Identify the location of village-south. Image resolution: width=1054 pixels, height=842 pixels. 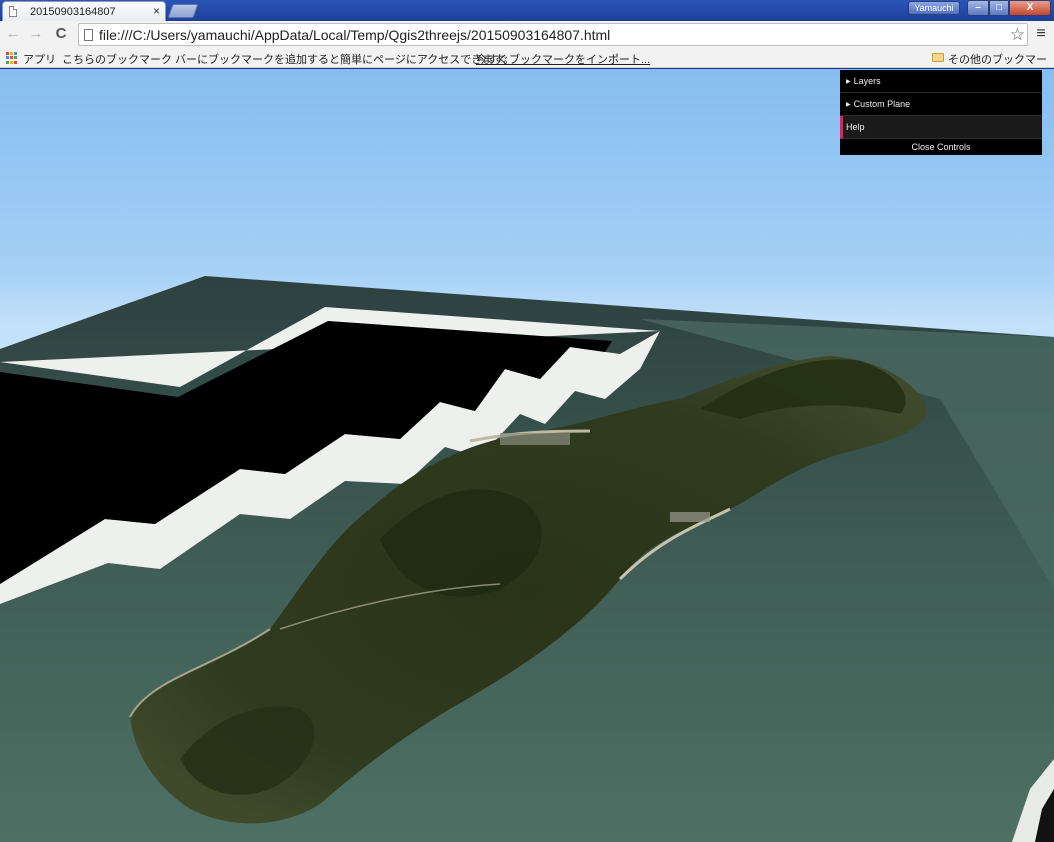
(690, 517).